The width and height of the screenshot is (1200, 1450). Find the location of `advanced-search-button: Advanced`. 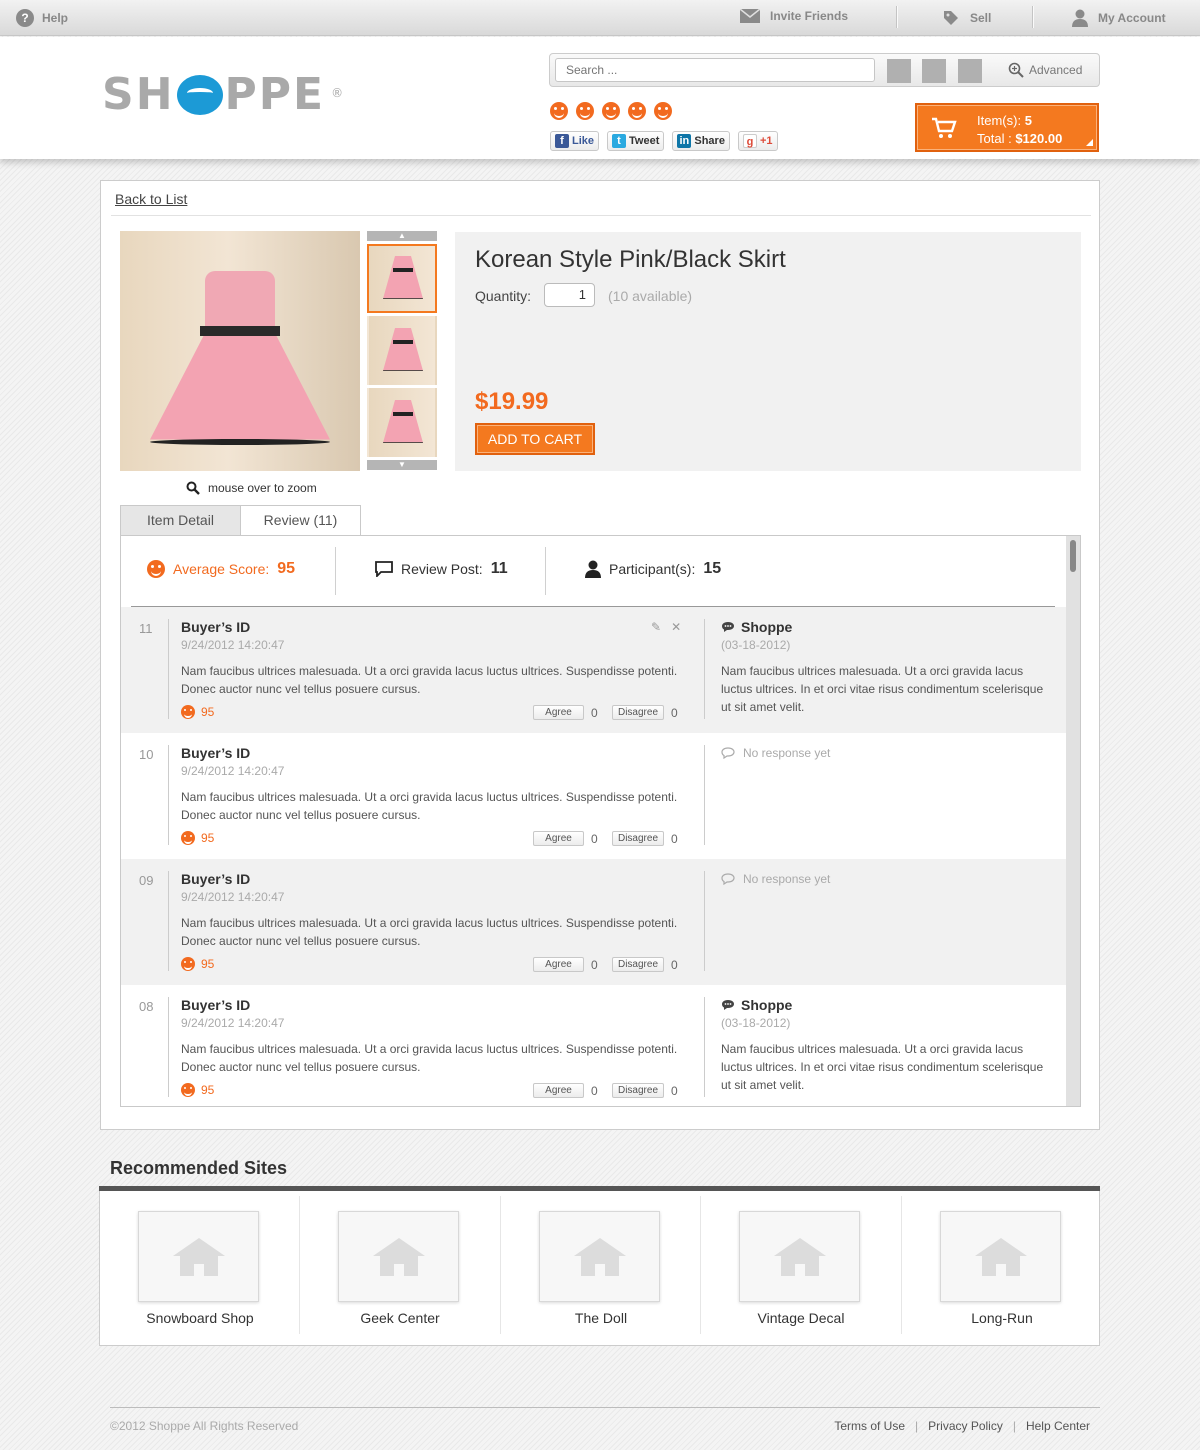

advanced-search-button: Advanced is located at coordinates (1045, 70).